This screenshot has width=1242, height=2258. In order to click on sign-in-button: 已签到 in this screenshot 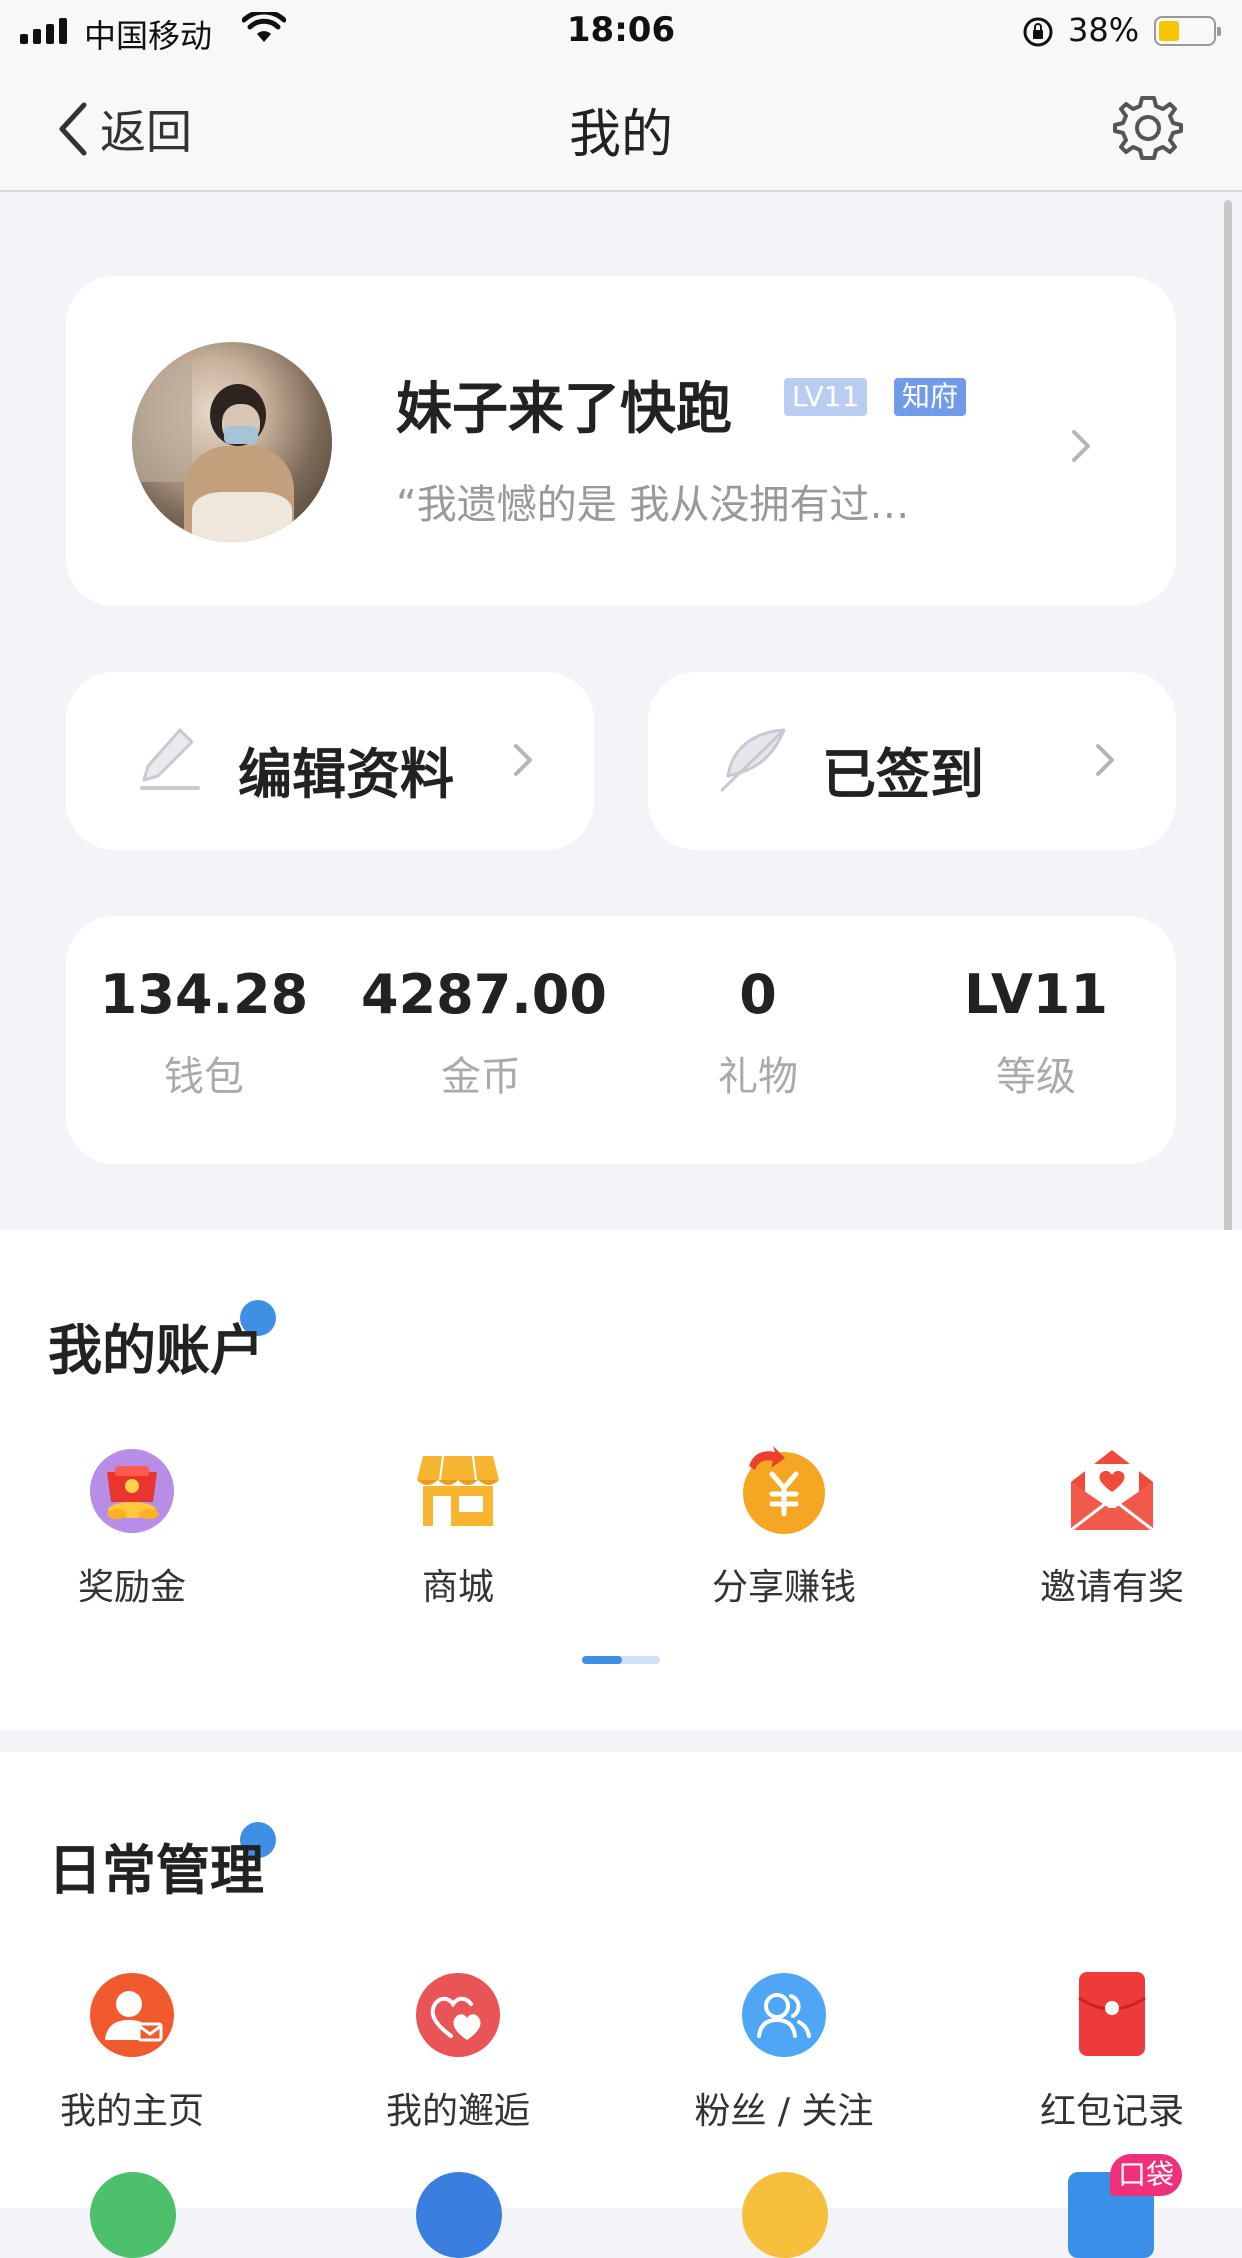, I will do `click(912, 761)`.